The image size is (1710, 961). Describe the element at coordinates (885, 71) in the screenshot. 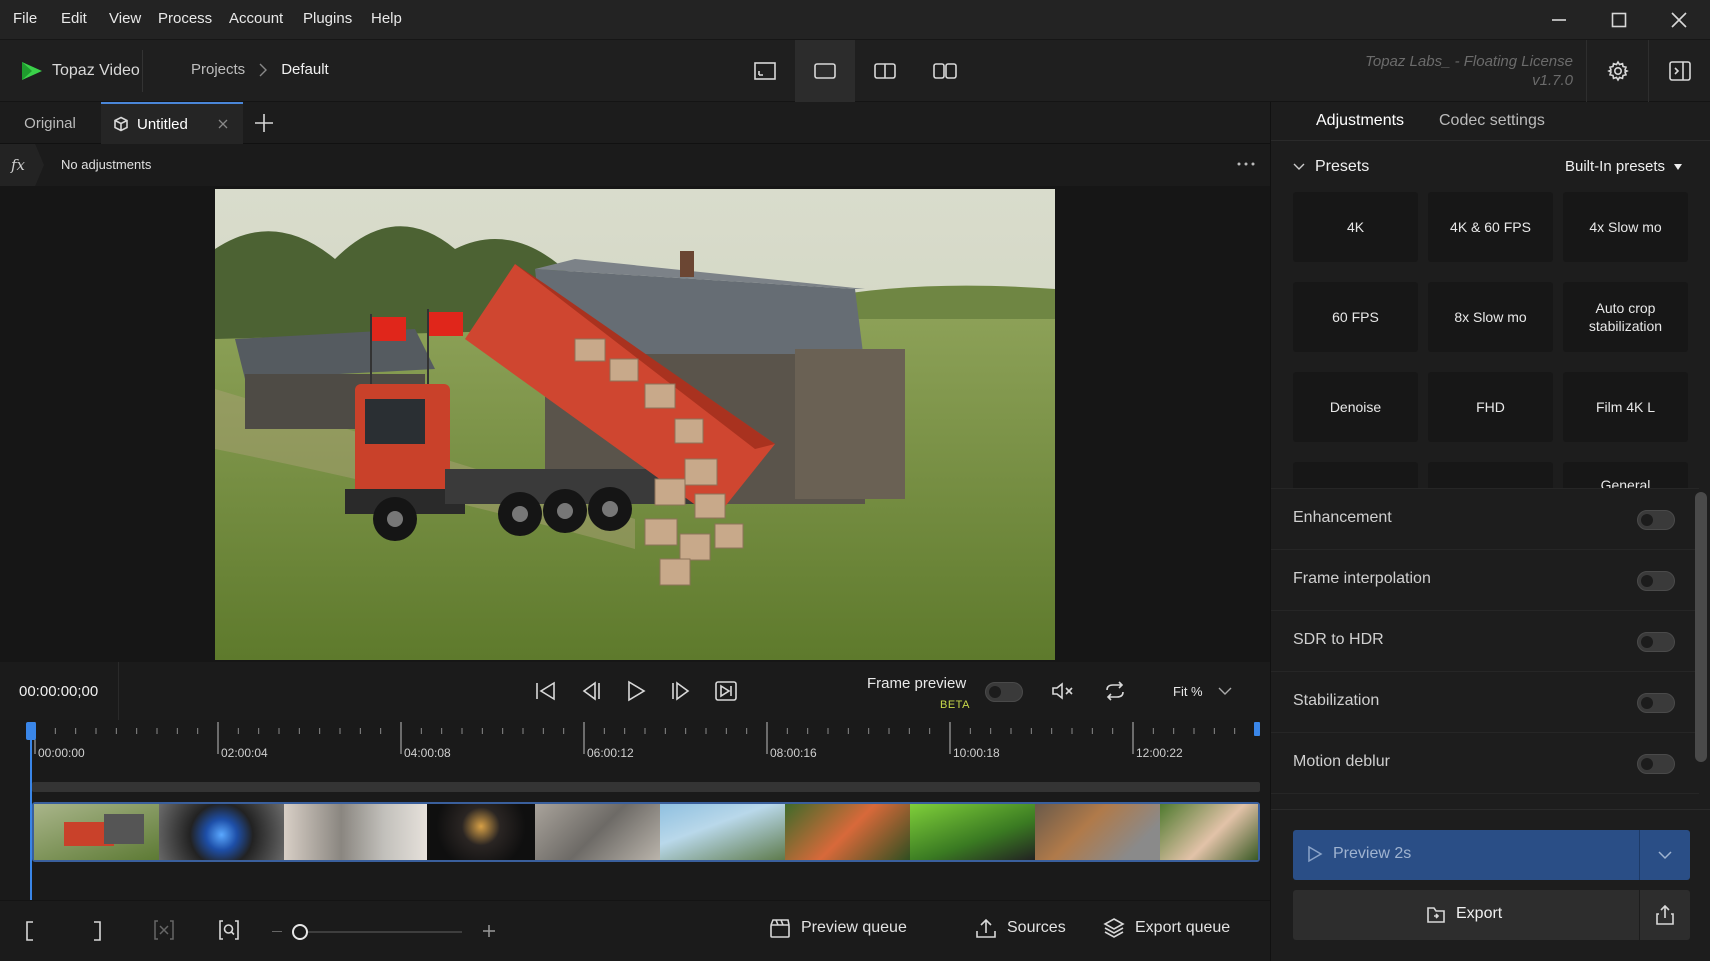

I see `view-split-button` at that location.